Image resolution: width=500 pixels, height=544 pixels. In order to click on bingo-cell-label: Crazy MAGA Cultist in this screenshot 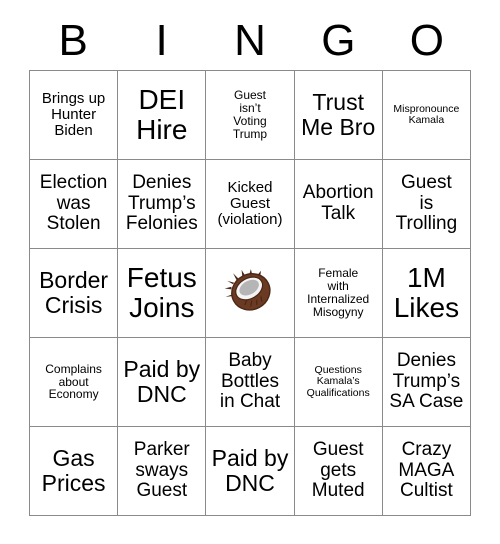, I will do `click(426, 470)`.